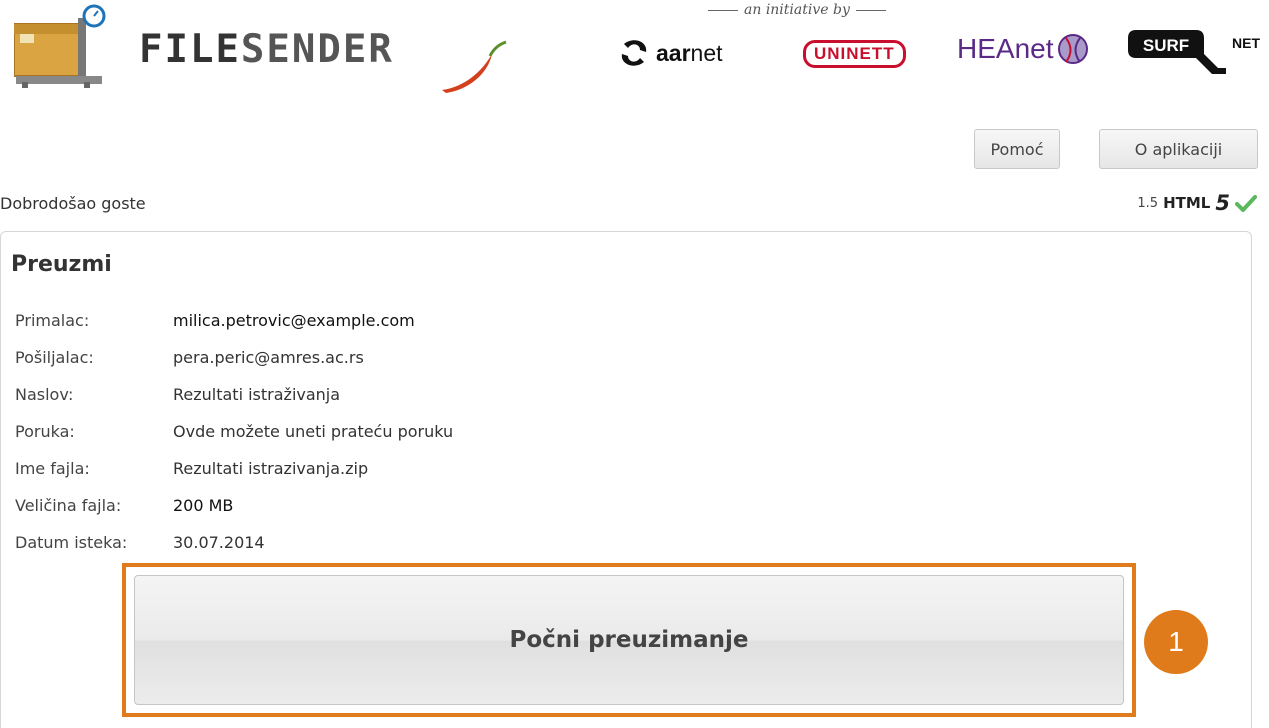 This screenshot has width=1269, height=728. Describe the element at coordinates (71, 542) in the screenshot. I see `info-label: Datum isteka:` at that location.